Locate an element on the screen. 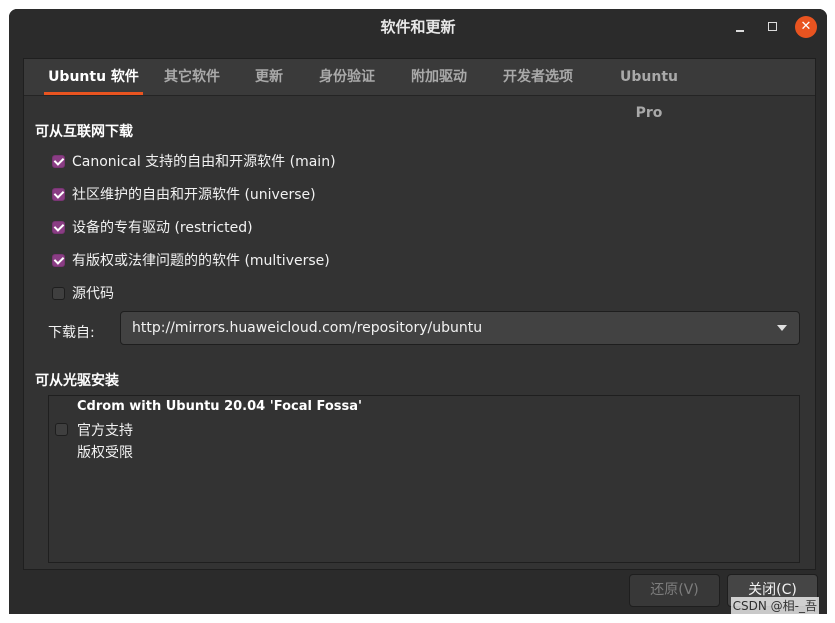 Image resolution: width=835 pixels, height=623 pixels. tab-ubuntu-pro: Ubuntu Pro is located at coordinates (649, 90).